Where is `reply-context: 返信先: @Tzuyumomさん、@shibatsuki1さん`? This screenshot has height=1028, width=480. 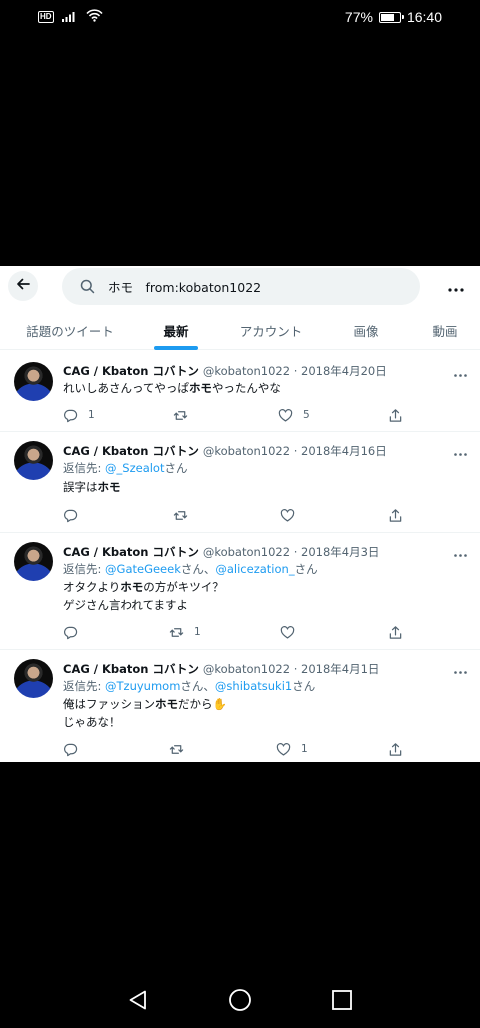
reply-context: 返信先: @Tzuyumomさん、@shibatsuki1さん is located at coordinates (189, 686).